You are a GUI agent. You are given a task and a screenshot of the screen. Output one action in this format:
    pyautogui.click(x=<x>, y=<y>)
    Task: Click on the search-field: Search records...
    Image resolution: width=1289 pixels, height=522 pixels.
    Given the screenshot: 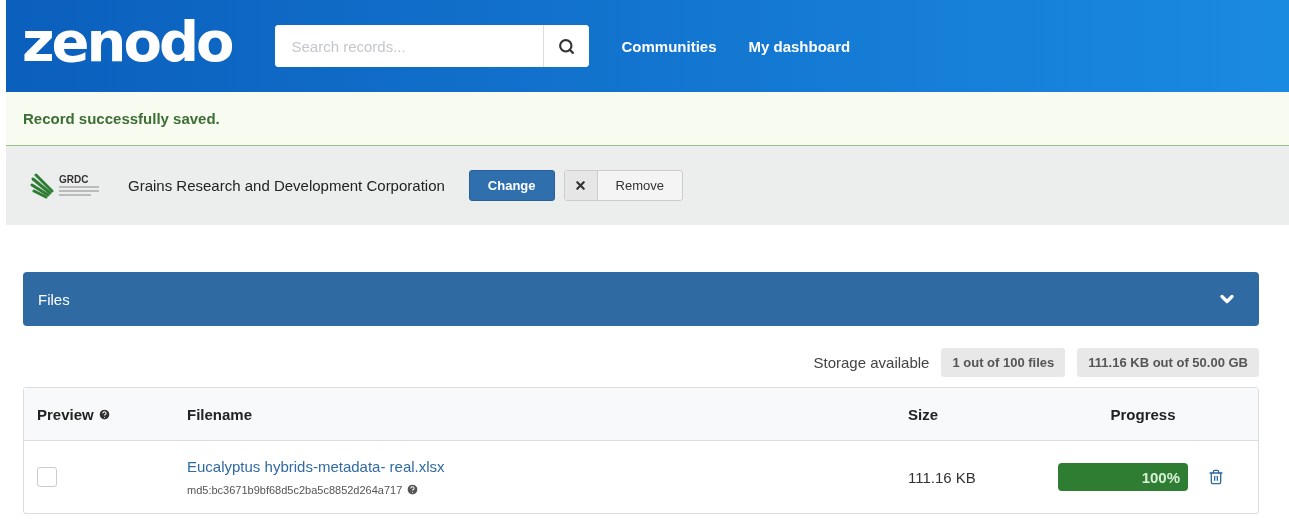 What is the action you would take?
    pyautogui.click(x=432, y=46)
    